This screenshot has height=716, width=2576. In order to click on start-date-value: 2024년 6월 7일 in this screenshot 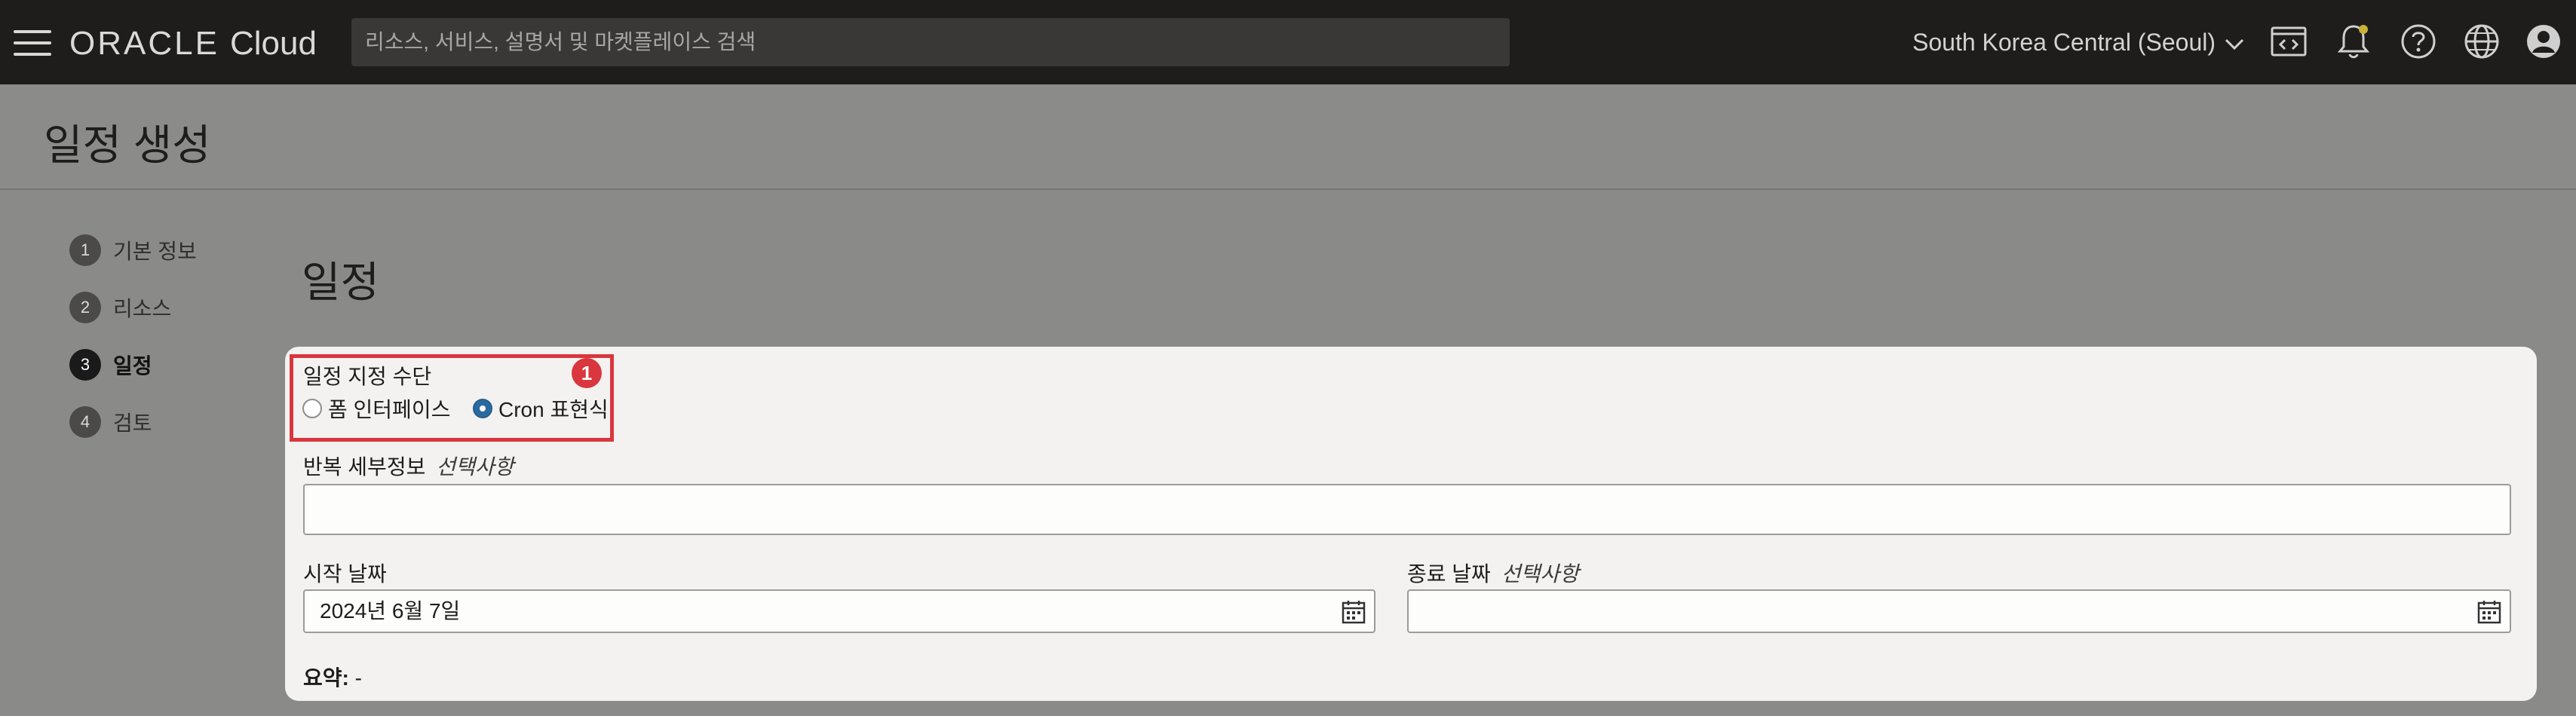, I will do `click(390, 611)`.